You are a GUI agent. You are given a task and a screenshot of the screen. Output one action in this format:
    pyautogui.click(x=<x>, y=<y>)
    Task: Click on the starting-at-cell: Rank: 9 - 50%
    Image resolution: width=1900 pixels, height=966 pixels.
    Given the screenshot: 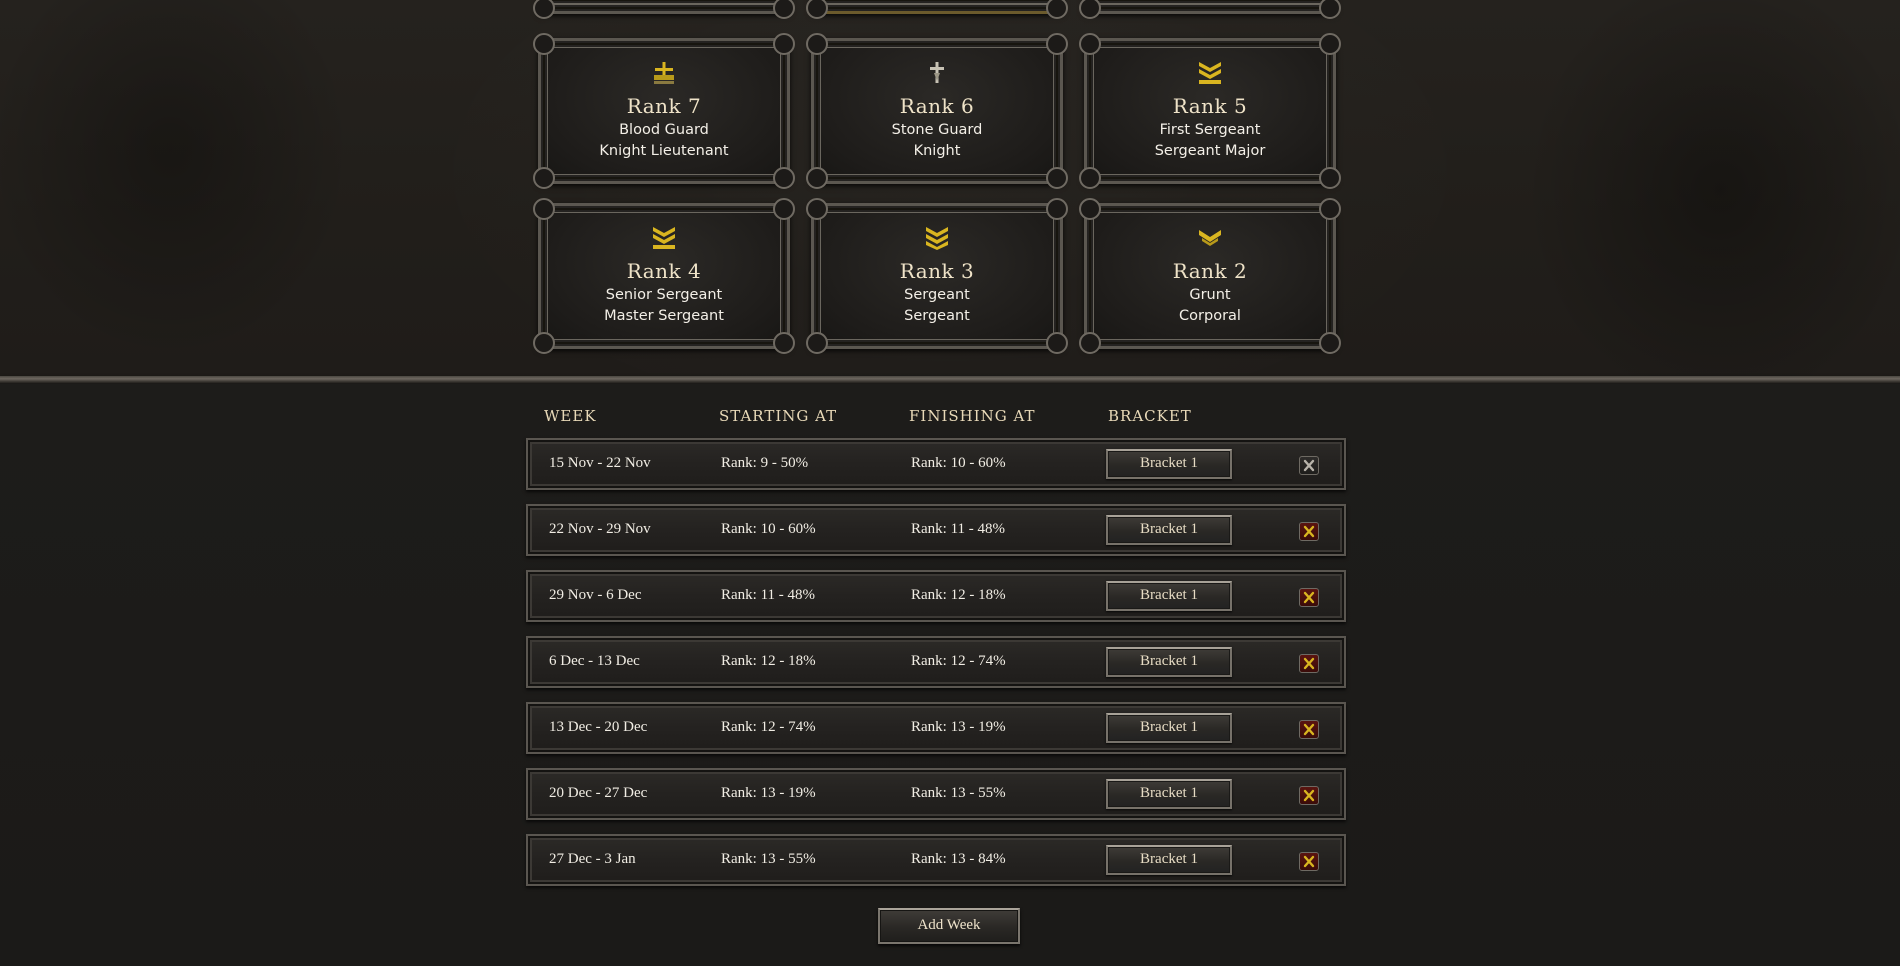 What is the action you would take?
    pyautogui.click(x=765, y=463)
    